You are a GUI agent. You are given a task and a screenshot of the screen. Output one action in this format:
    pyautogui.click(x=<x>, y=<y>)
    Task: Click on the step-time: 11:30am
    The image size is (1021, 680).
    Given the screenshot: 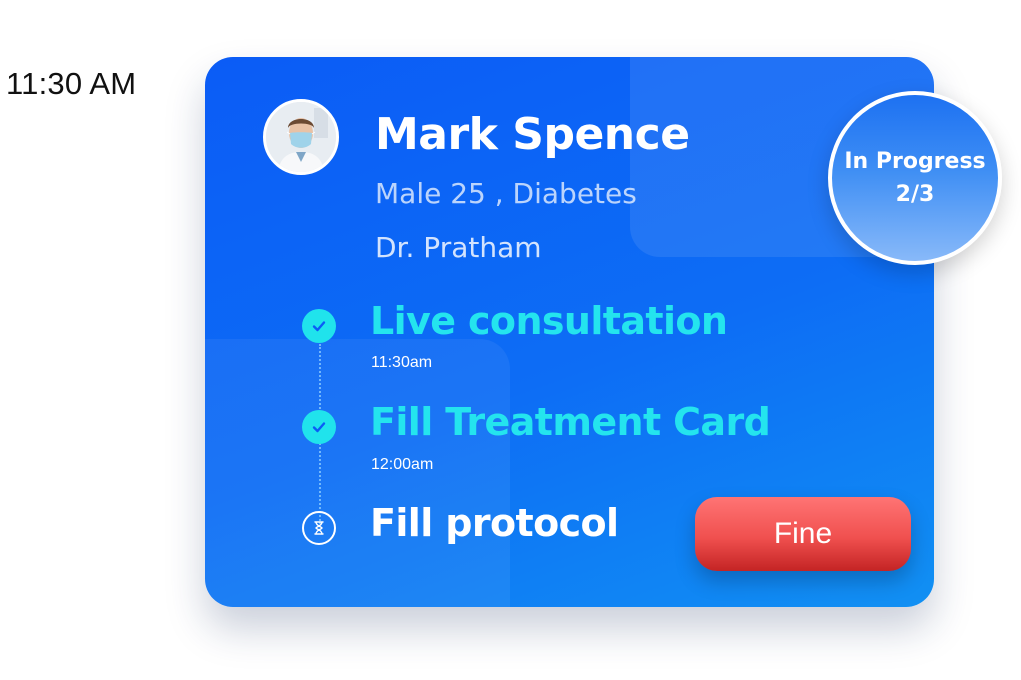 What is the action you would take?
    pyautogui.click(x=402, y=362)
    